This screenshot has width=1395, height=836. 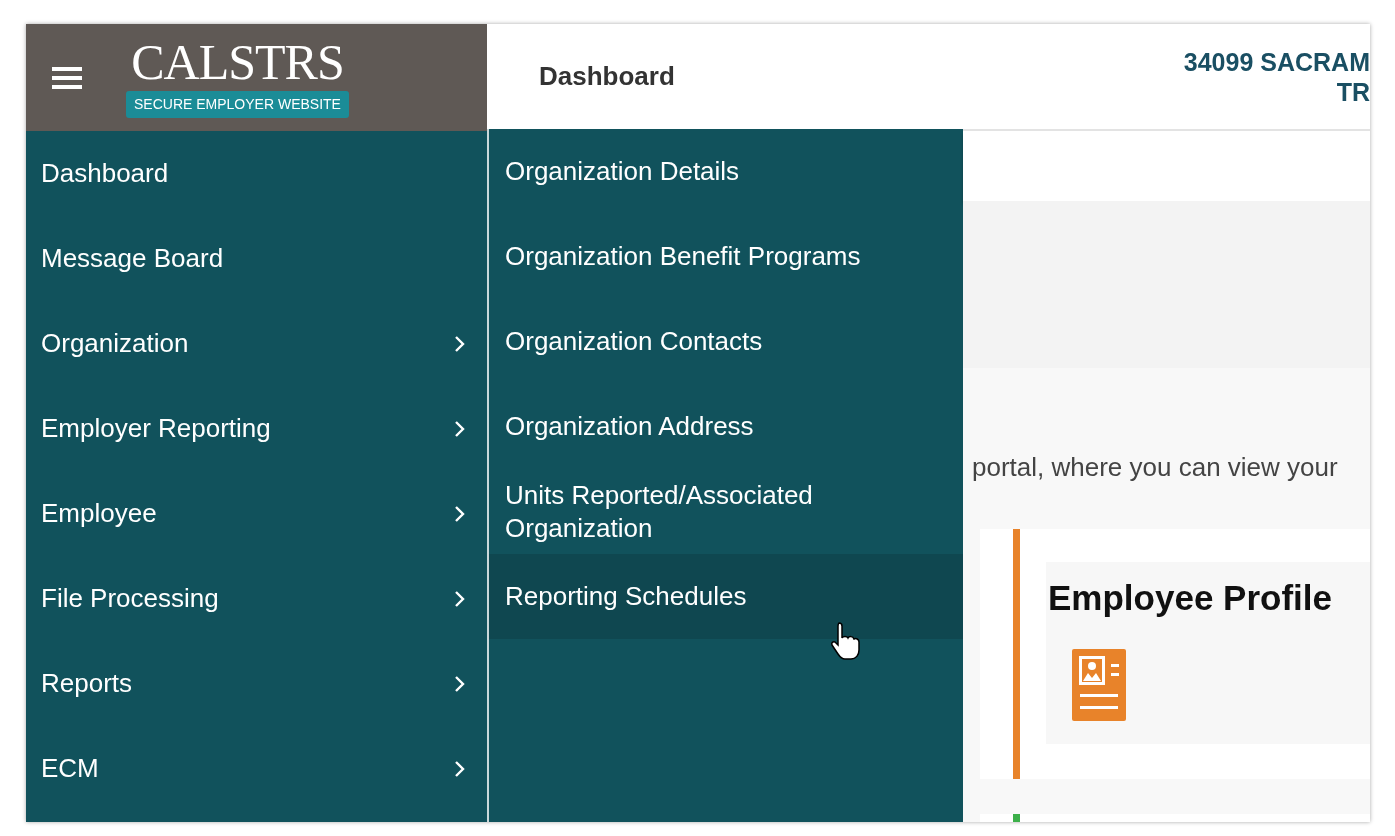 I want to click on submenu-item: Organization Contacts, so click(x=726, y=341).